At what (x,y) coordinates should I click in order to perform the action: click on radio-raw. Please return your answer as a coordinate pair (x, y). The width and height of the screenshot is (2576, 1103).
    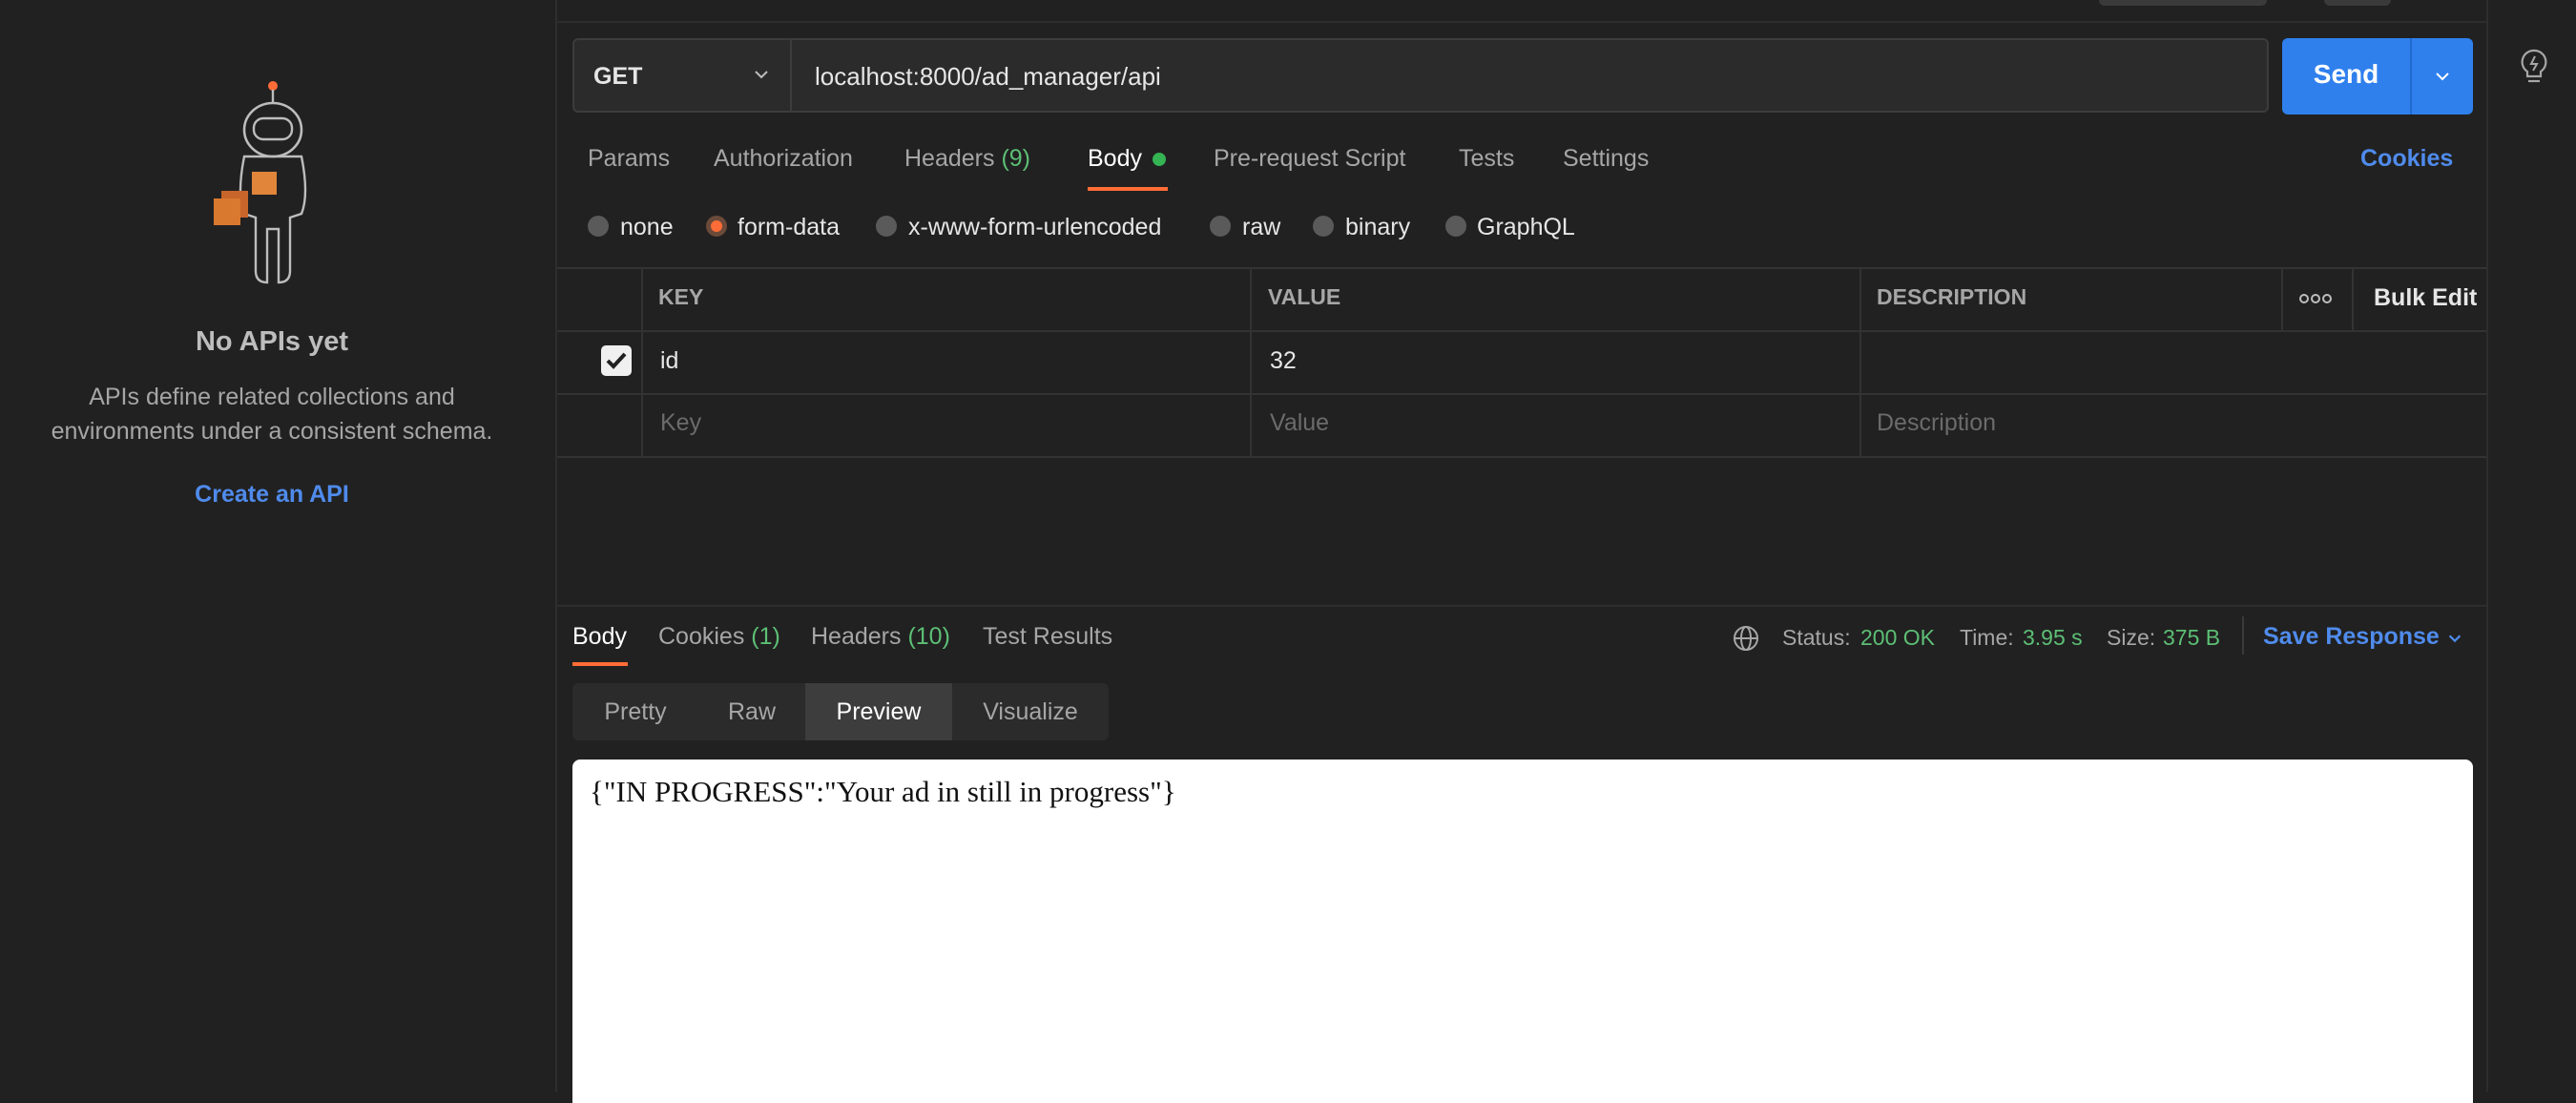
    Looking at the image, I should click on (1220, 226).